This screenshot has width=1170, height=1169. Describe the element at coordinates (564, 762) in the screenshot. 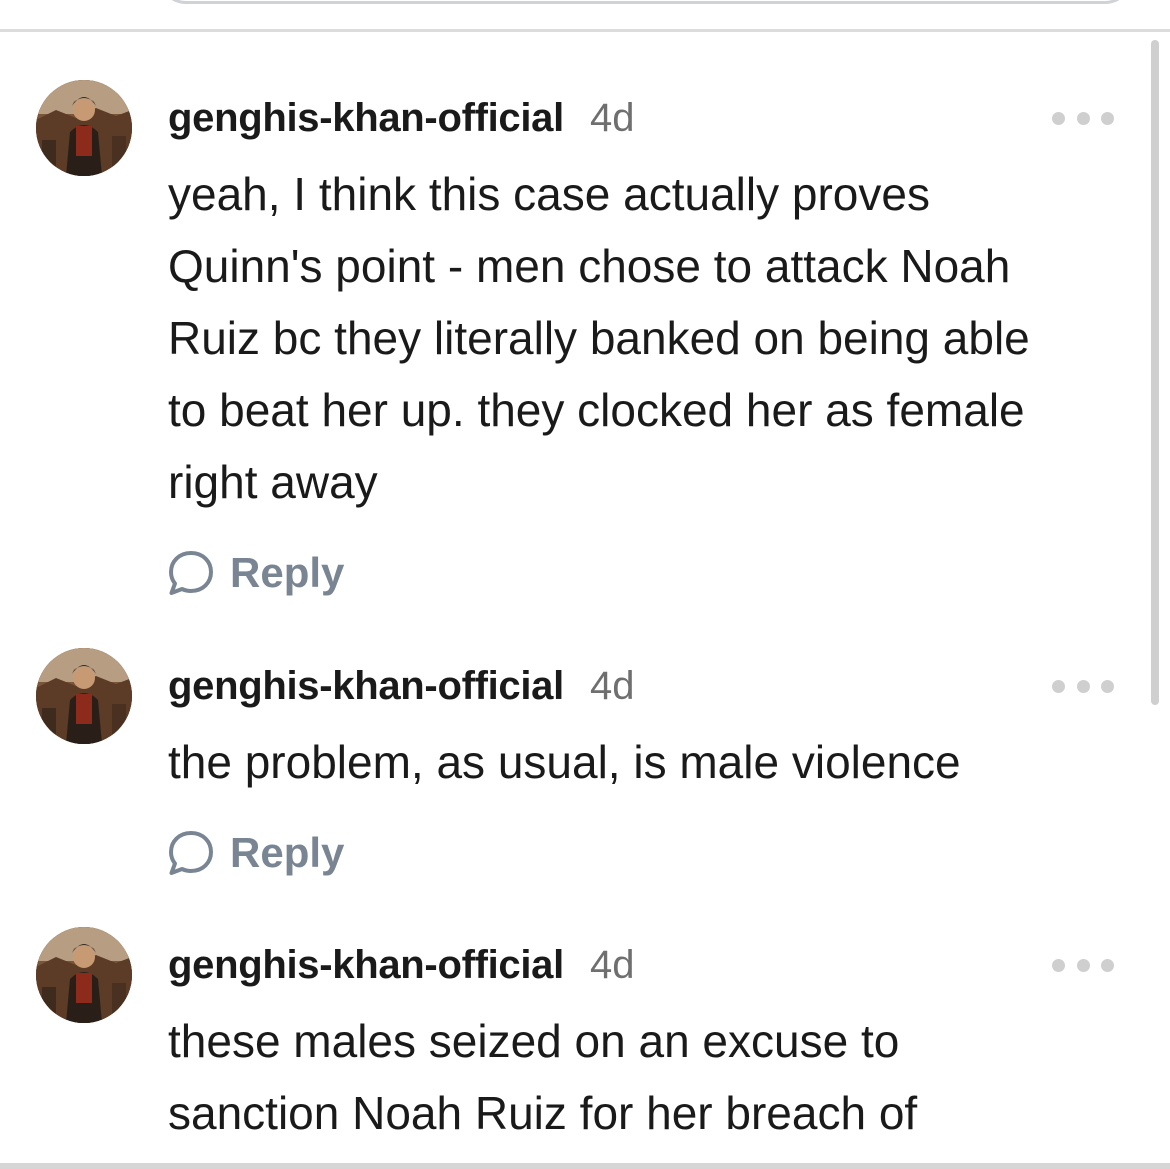

I see `comment-text: the problem, as usual, is male violence` at that location.